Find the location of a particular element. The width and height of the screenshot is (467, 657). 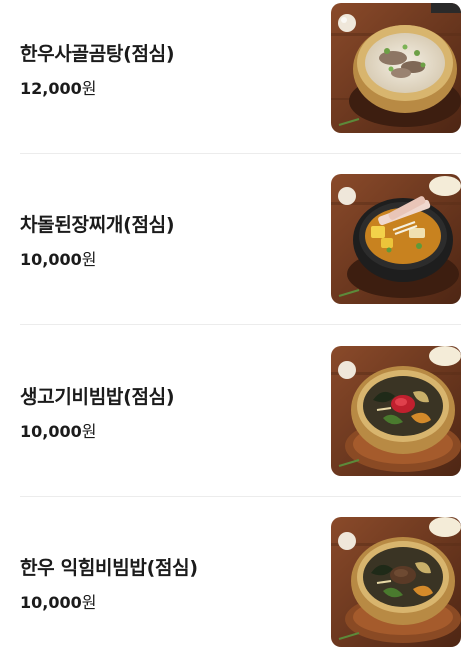

menu-item-name: 한우사골곰탕(점심) is located at coordinates (97, 54).